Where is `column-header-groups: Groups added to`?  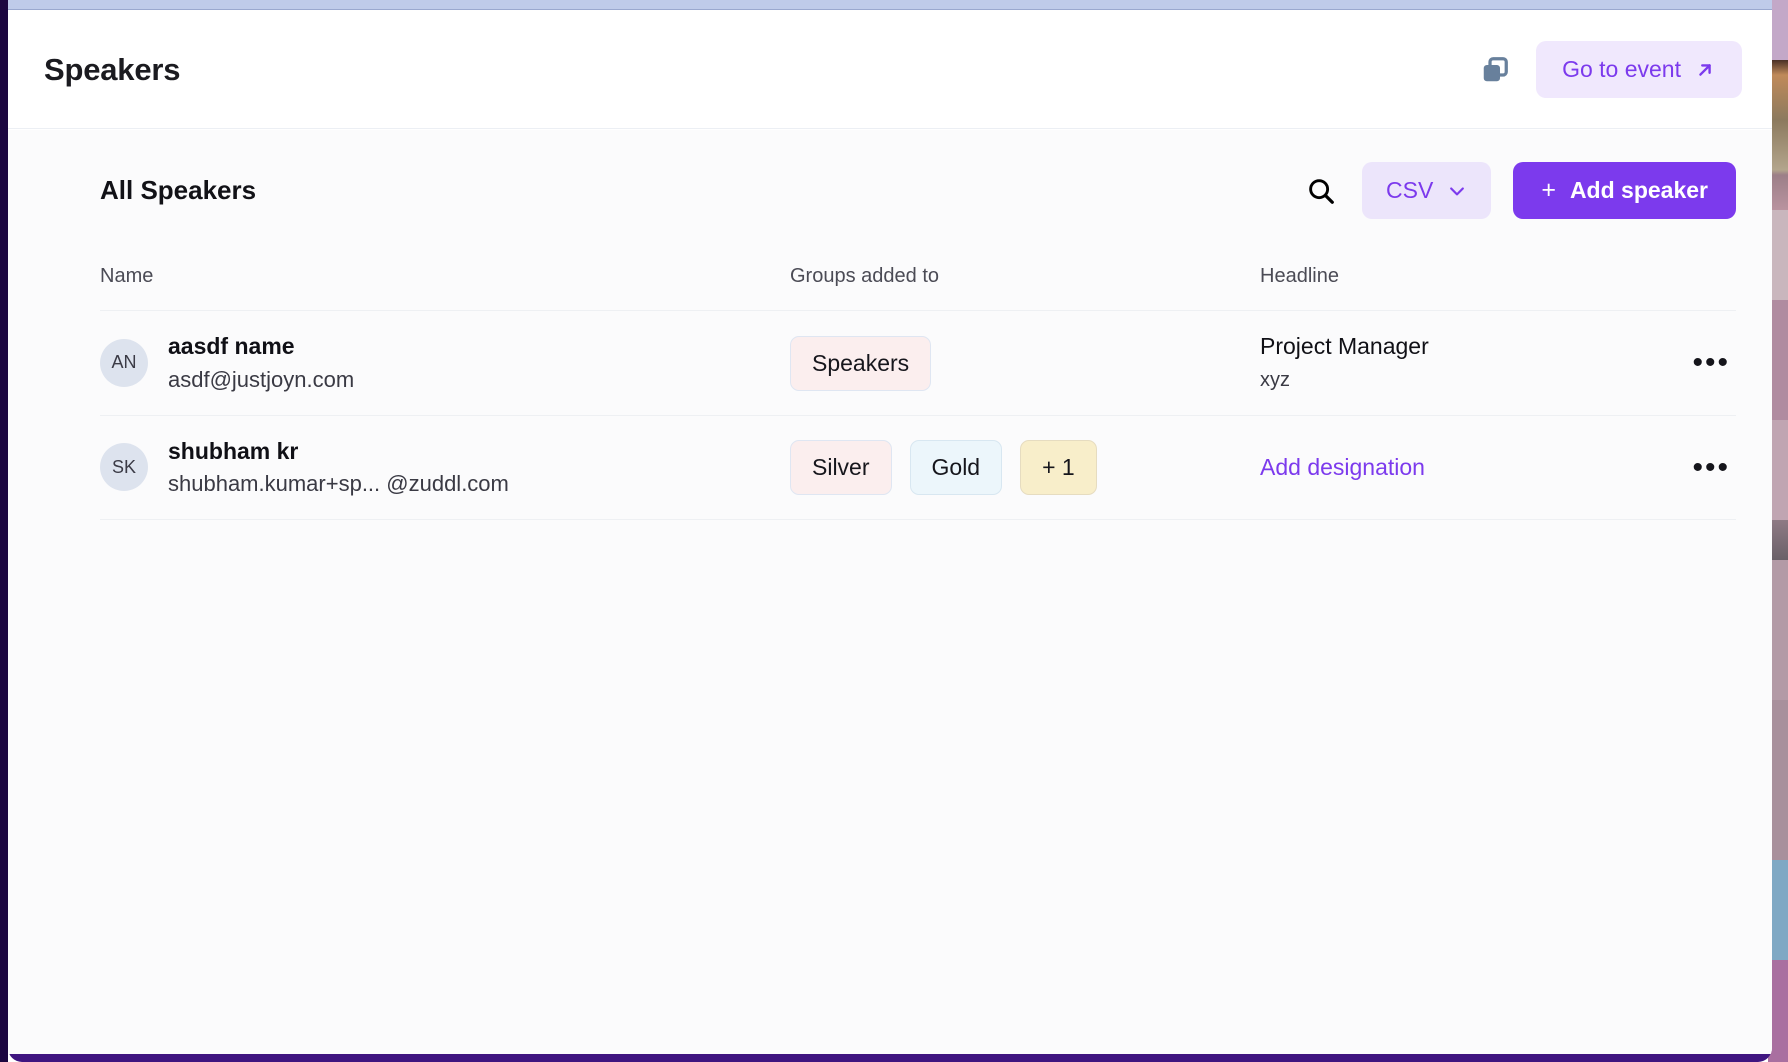 column-header-groups: Groups added to is located at coordinates (864, 276).